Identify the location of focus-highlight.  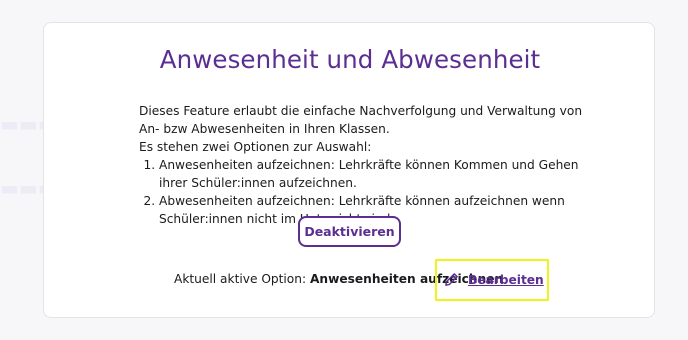
(492, 280).